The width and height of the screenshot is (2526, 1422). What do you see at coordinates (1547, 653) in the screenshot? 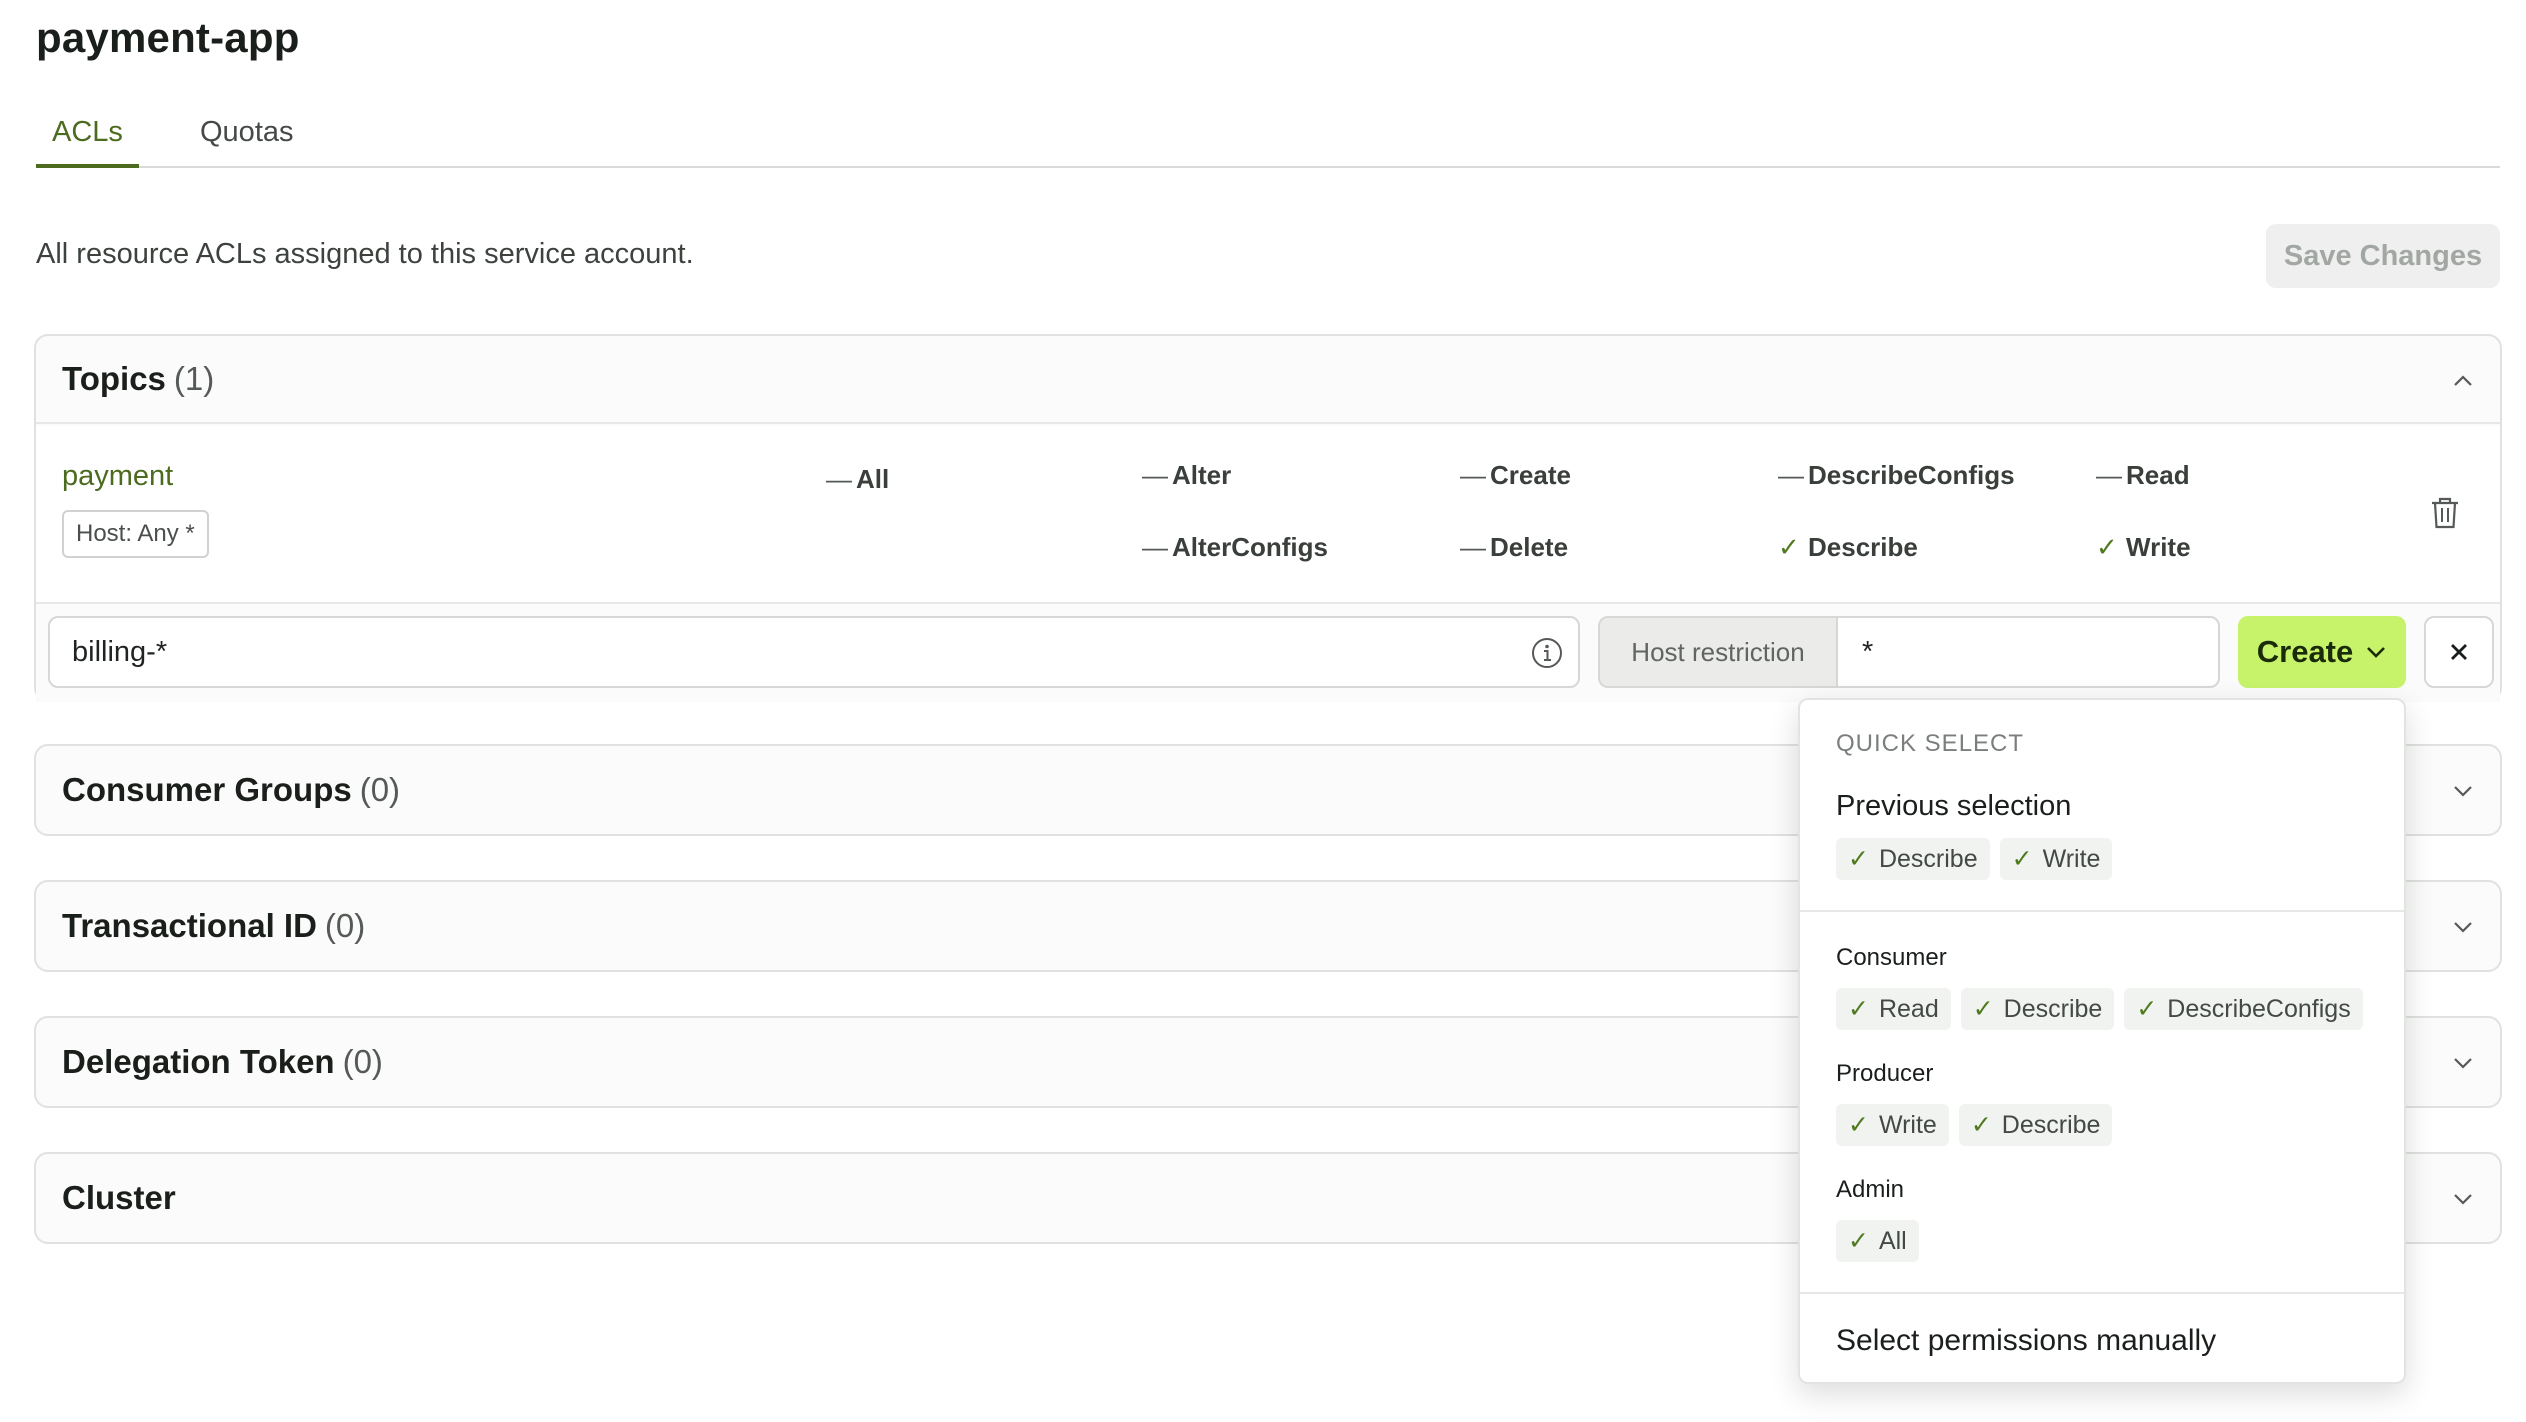
I see `info-icon` at bounding box center [1547, 653].